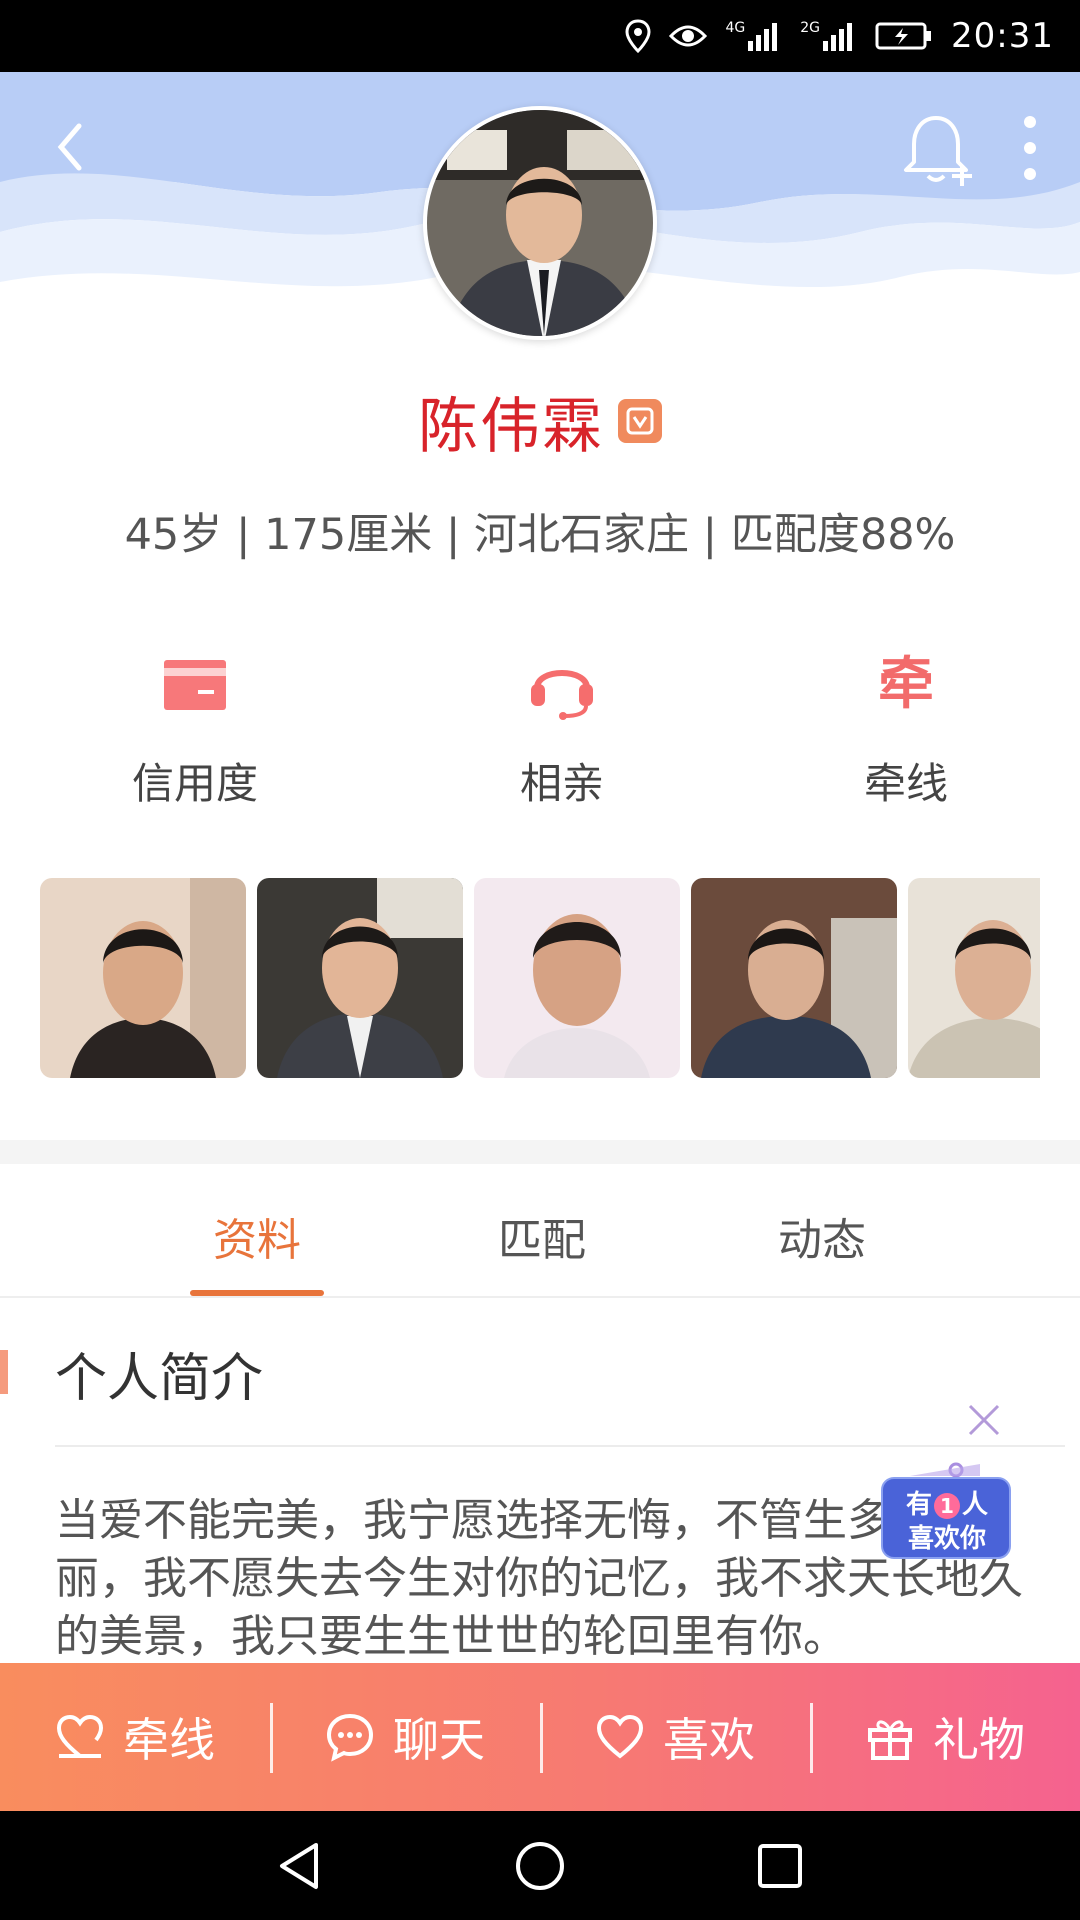 Image resolution: width=1080 pixels, height=1920 pixels. I want to click on tab-profile-info: 资料, so click(257, 1236).